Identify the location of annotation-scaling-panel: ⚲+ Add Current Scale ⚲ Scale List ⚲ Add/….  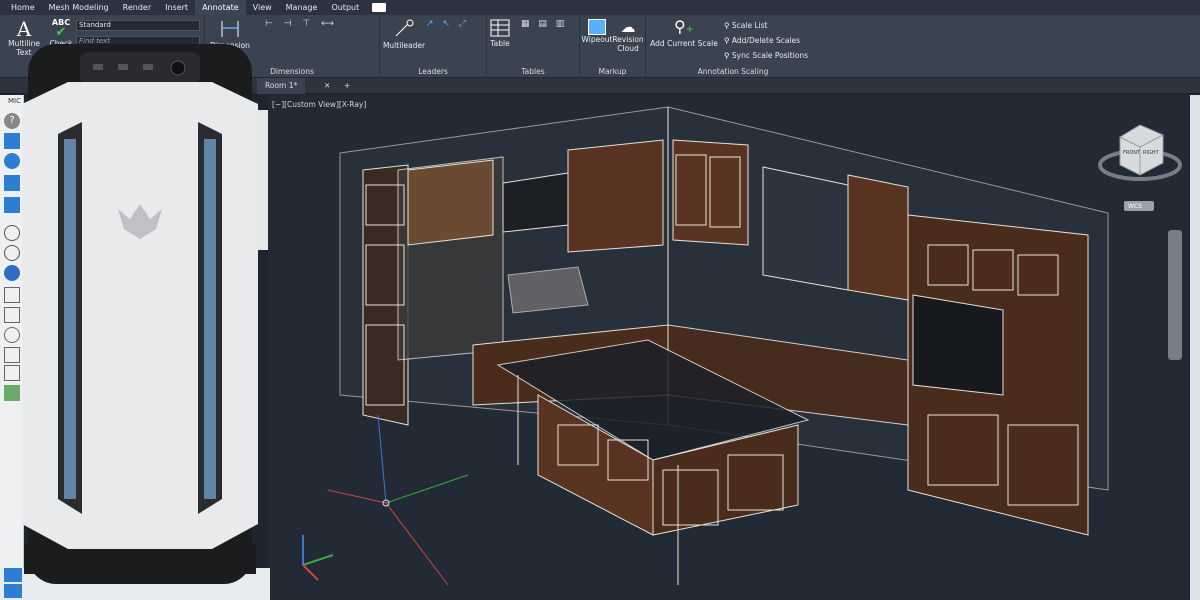
(733, 46).